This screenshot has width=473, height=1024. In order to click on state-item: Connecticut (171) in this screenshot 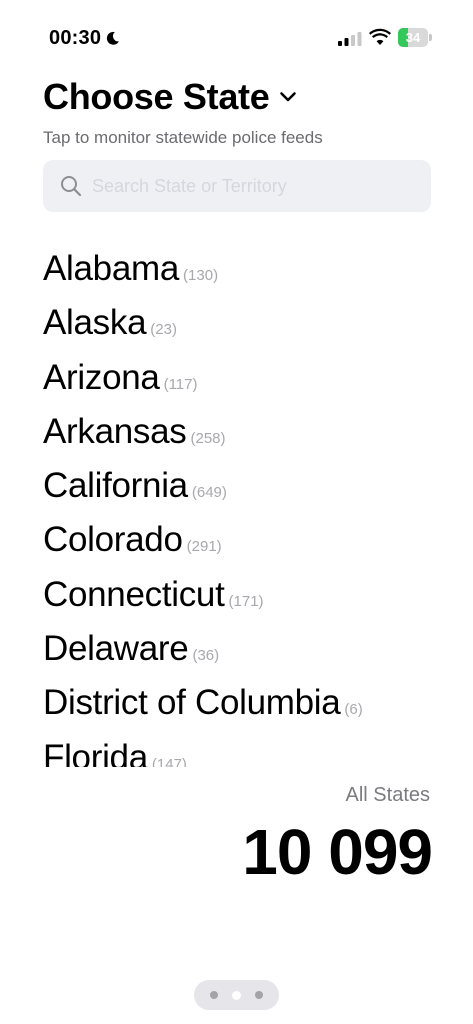, I will do `click(253, 598)`.